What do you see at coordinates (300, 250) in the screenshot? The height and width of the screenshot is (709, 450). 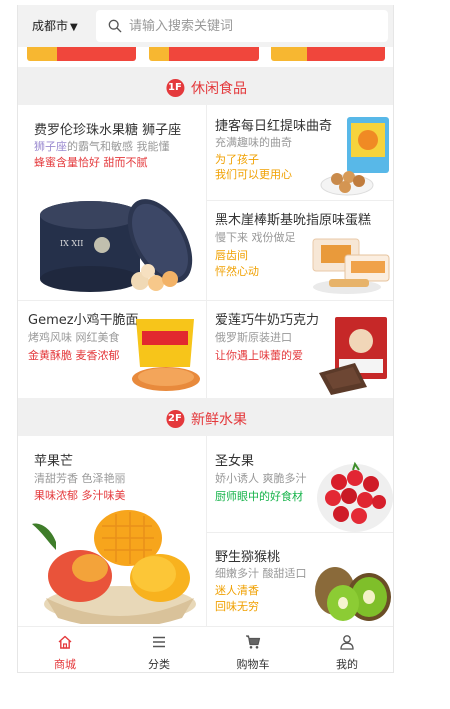 I see `product-card-cake: 黑木崖棒斯基吮指原味蛋糕 慢下来 戏份做足 唇齿间 怦然心动` at bounding box center [300, 250].